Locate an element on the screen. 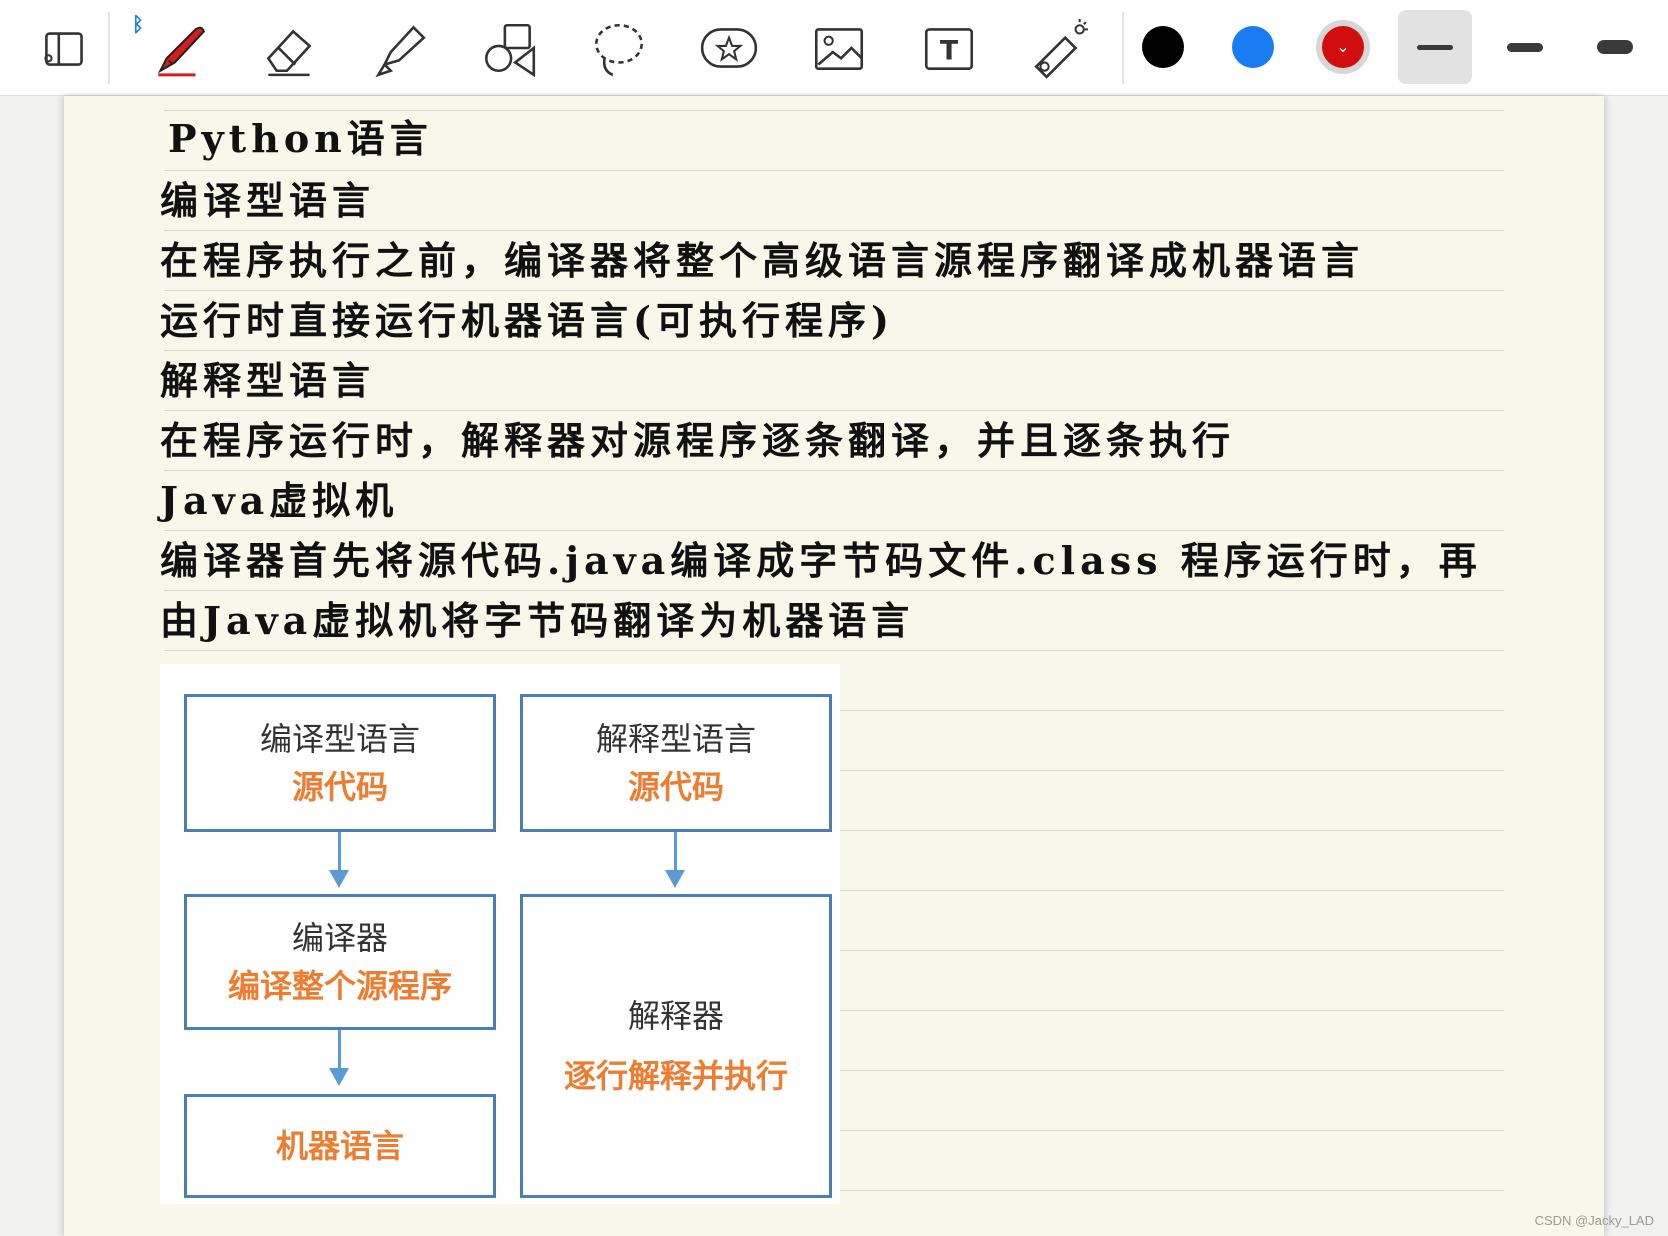 This screenshot has height=1236, width=1668. eraser-tool-icon is located at coordinates (289, 48).